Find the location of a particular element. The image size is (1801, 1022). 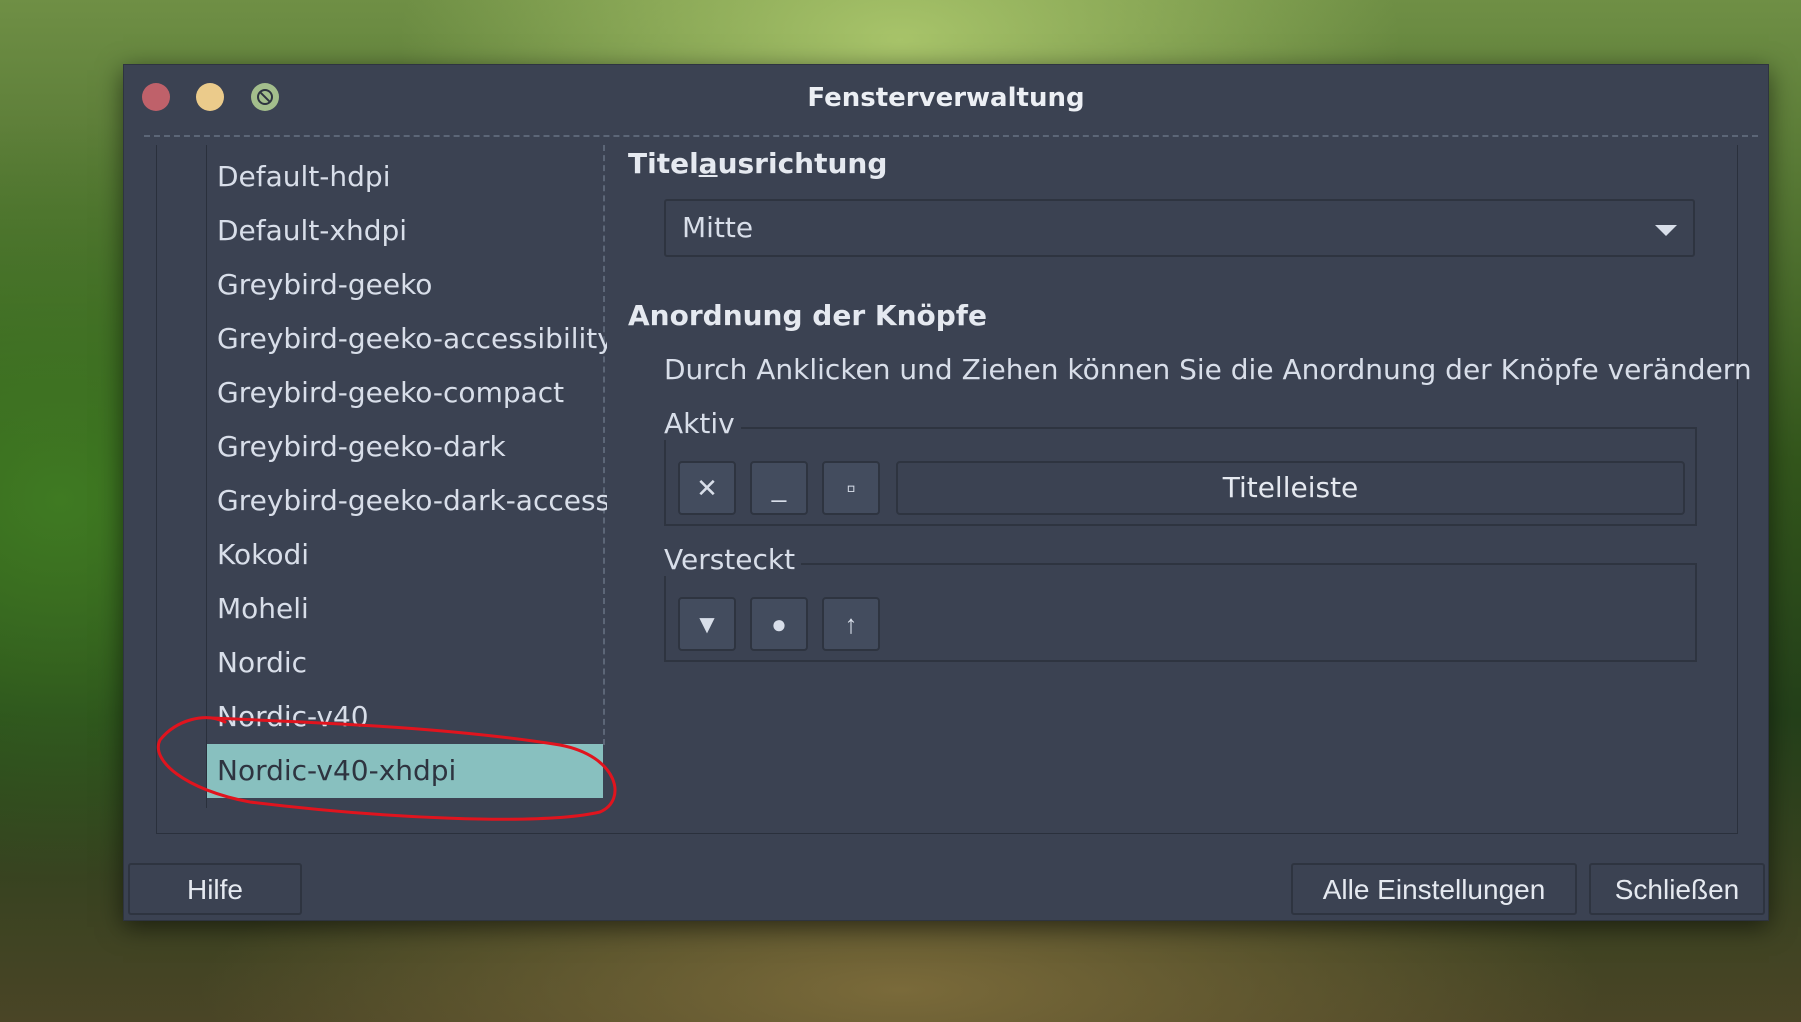

list-divider is located at coordinates (604, 445).